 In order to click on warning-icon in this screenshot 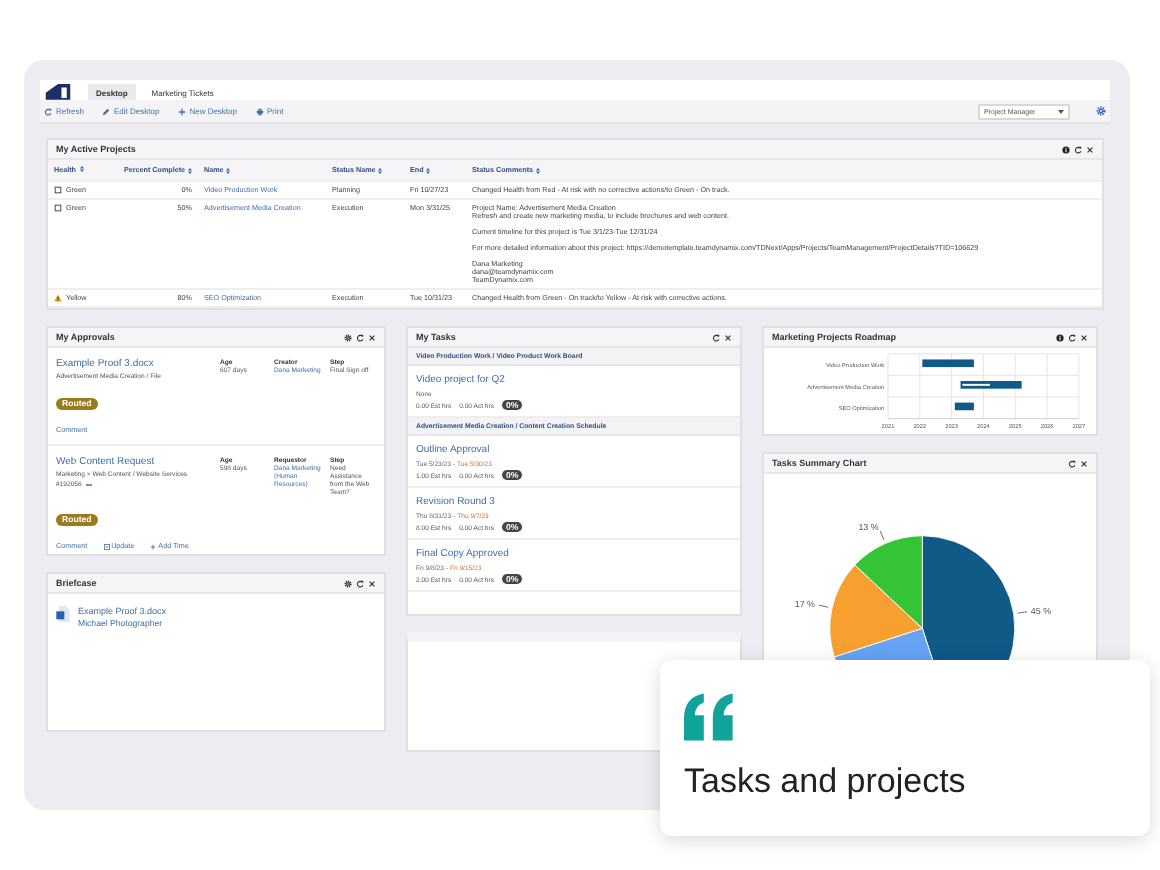, I will do `click(58, 298)`.